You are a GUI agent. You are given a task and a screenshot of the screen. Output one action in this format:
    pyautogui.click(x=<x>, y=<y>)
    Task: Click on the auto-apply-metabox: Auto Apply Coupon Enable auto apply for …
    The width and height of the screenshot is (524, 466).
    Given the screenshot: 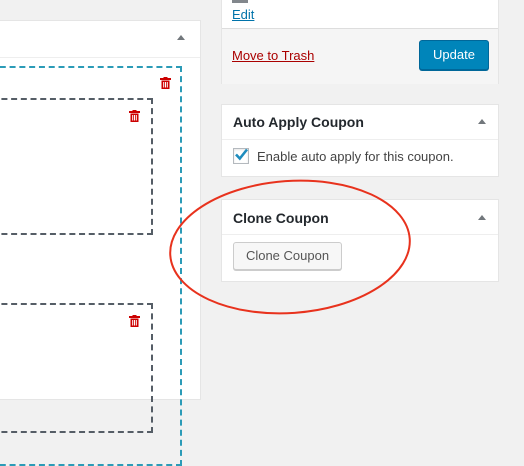 What is the action you would take?
    pyautogui.click(x=360, y=140)
    